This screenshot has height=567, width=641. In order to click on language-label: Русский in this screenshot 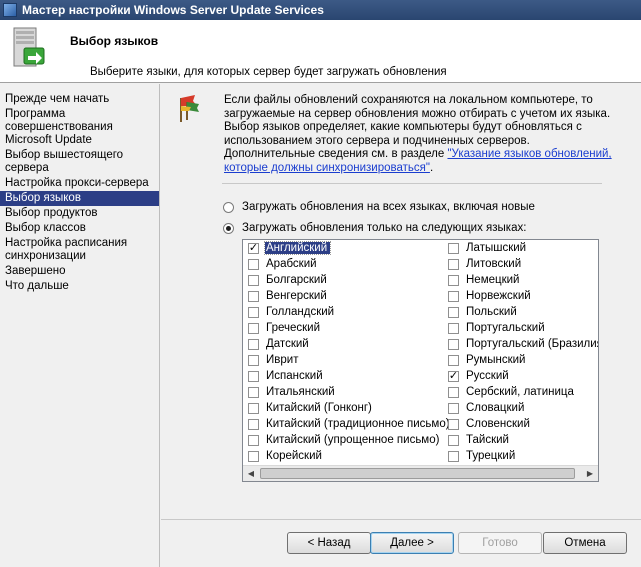, I will do `click(487, 376)`.